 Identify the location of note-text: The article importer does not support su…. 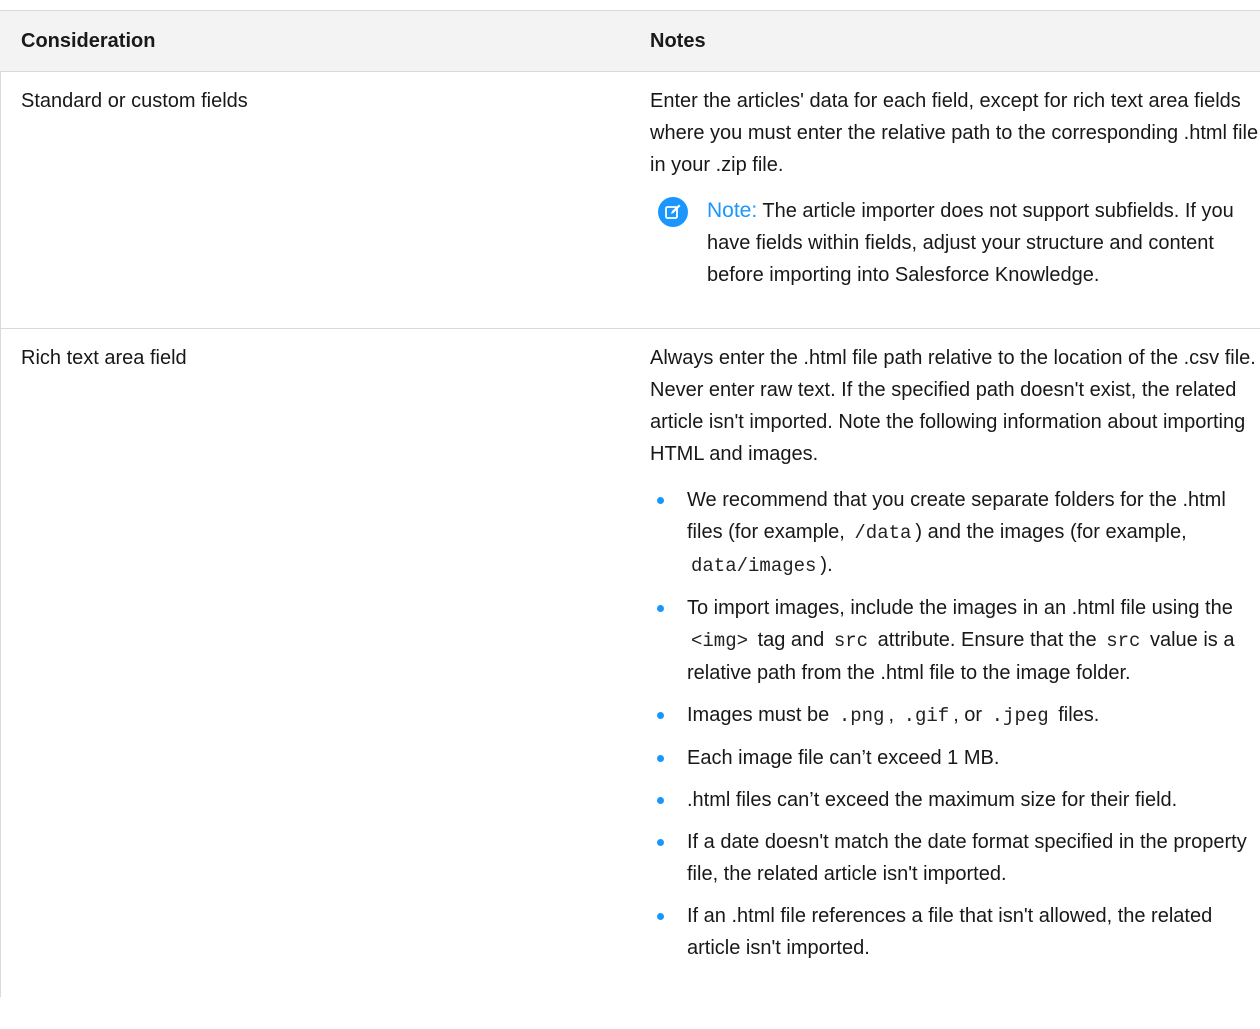
(970, 243).